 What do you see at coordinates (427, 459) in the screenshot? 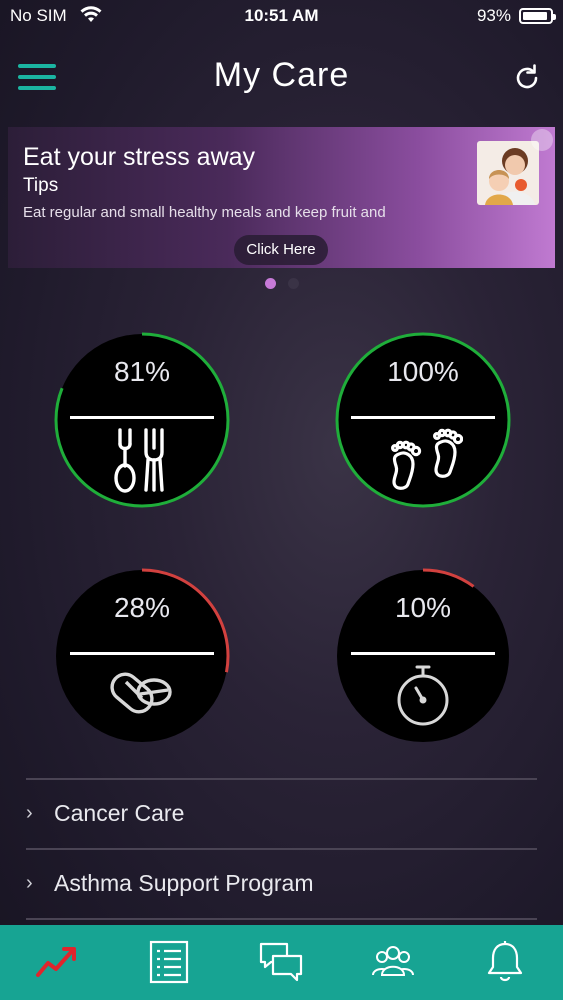
I see `footprints-icon` at bounding box center [427, 459].